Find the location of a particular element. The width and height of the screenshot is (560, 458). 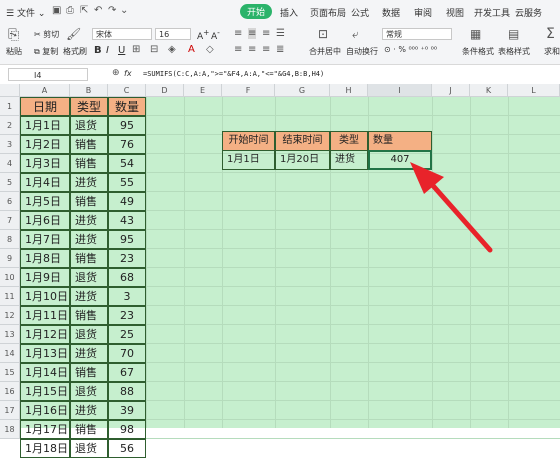

annotation-layer is located at coordinates (451, 207).